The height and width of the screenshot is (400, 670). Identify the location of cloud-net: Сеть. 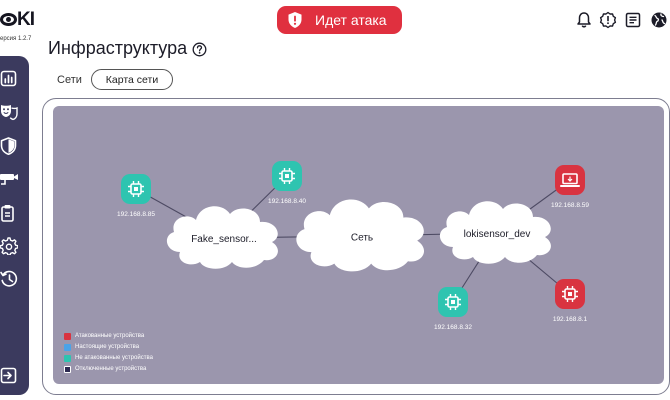
(360, 235).